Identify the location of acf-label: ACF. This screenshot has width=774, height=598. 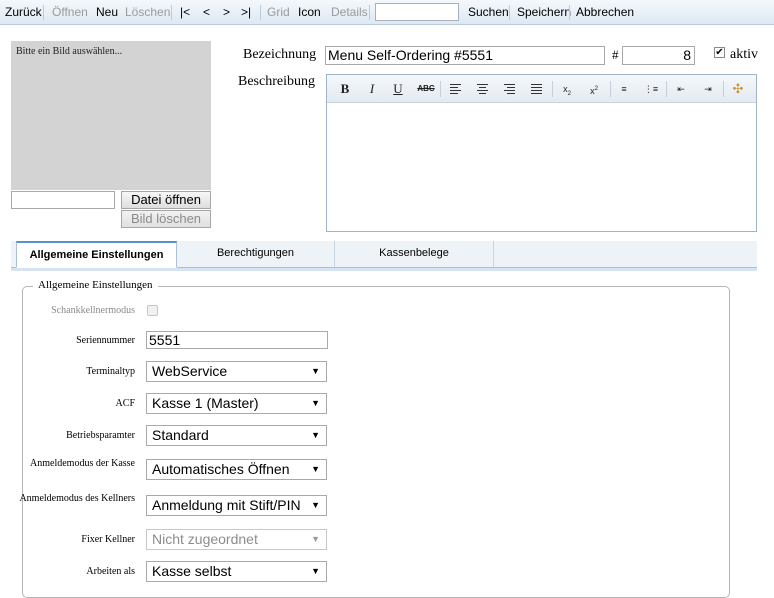
(125, 403).